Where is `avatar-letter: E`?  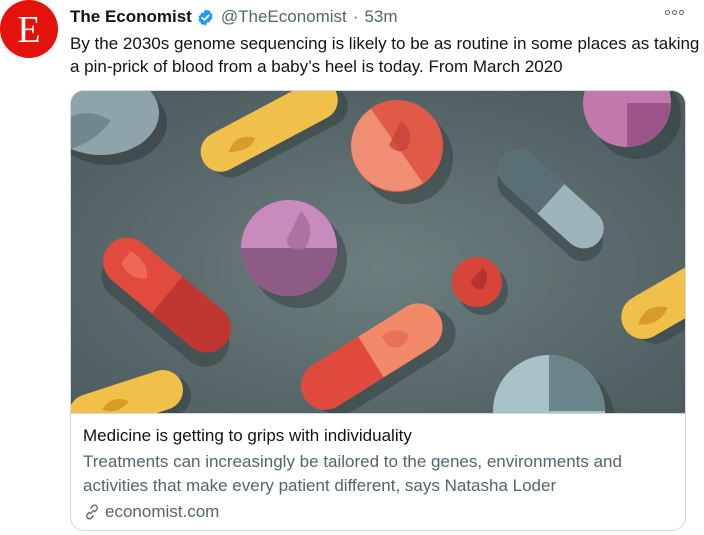
avatar-letter: E is located at coordinates (29, 30).